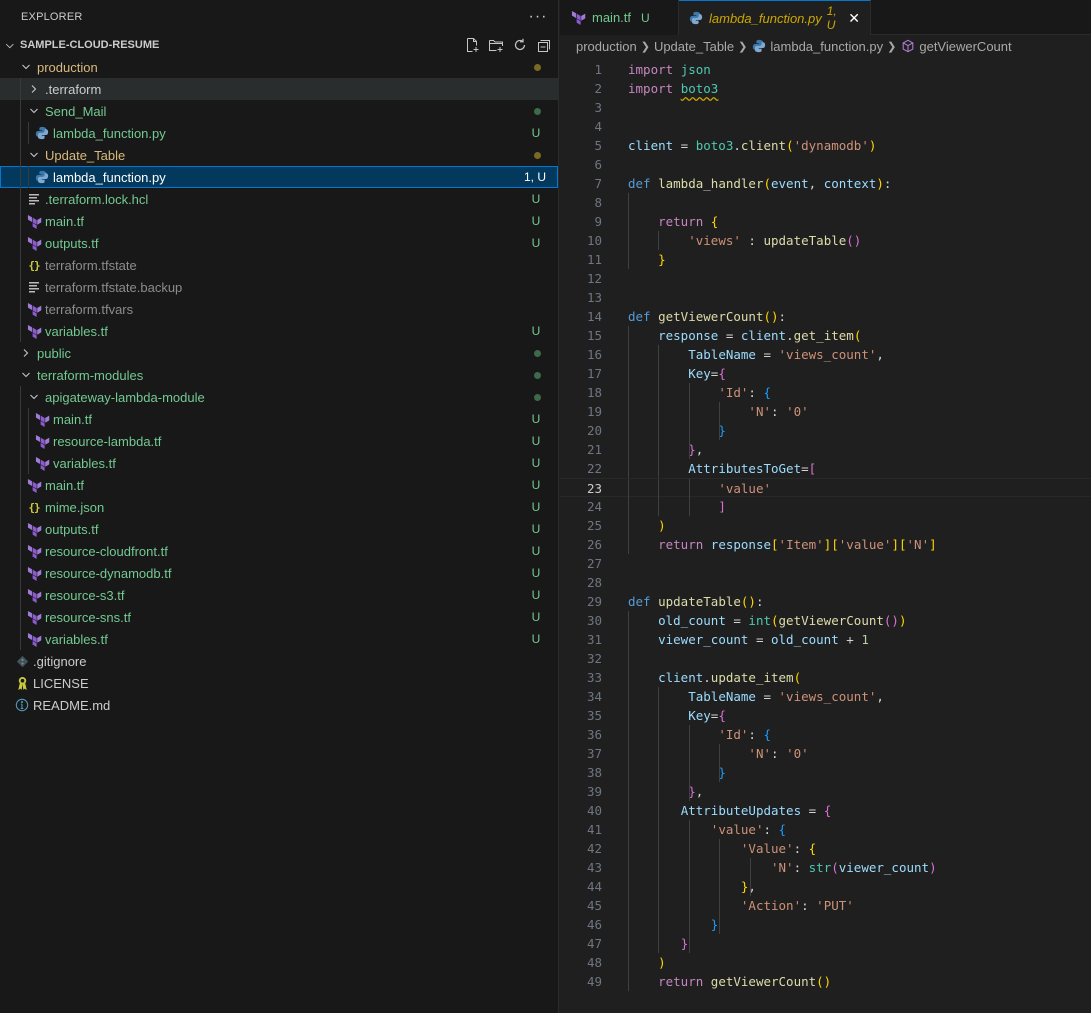  Describe the element at coordinates (73, 89) in the screenshot. I see `tree-item-label: .terraform` at that location.